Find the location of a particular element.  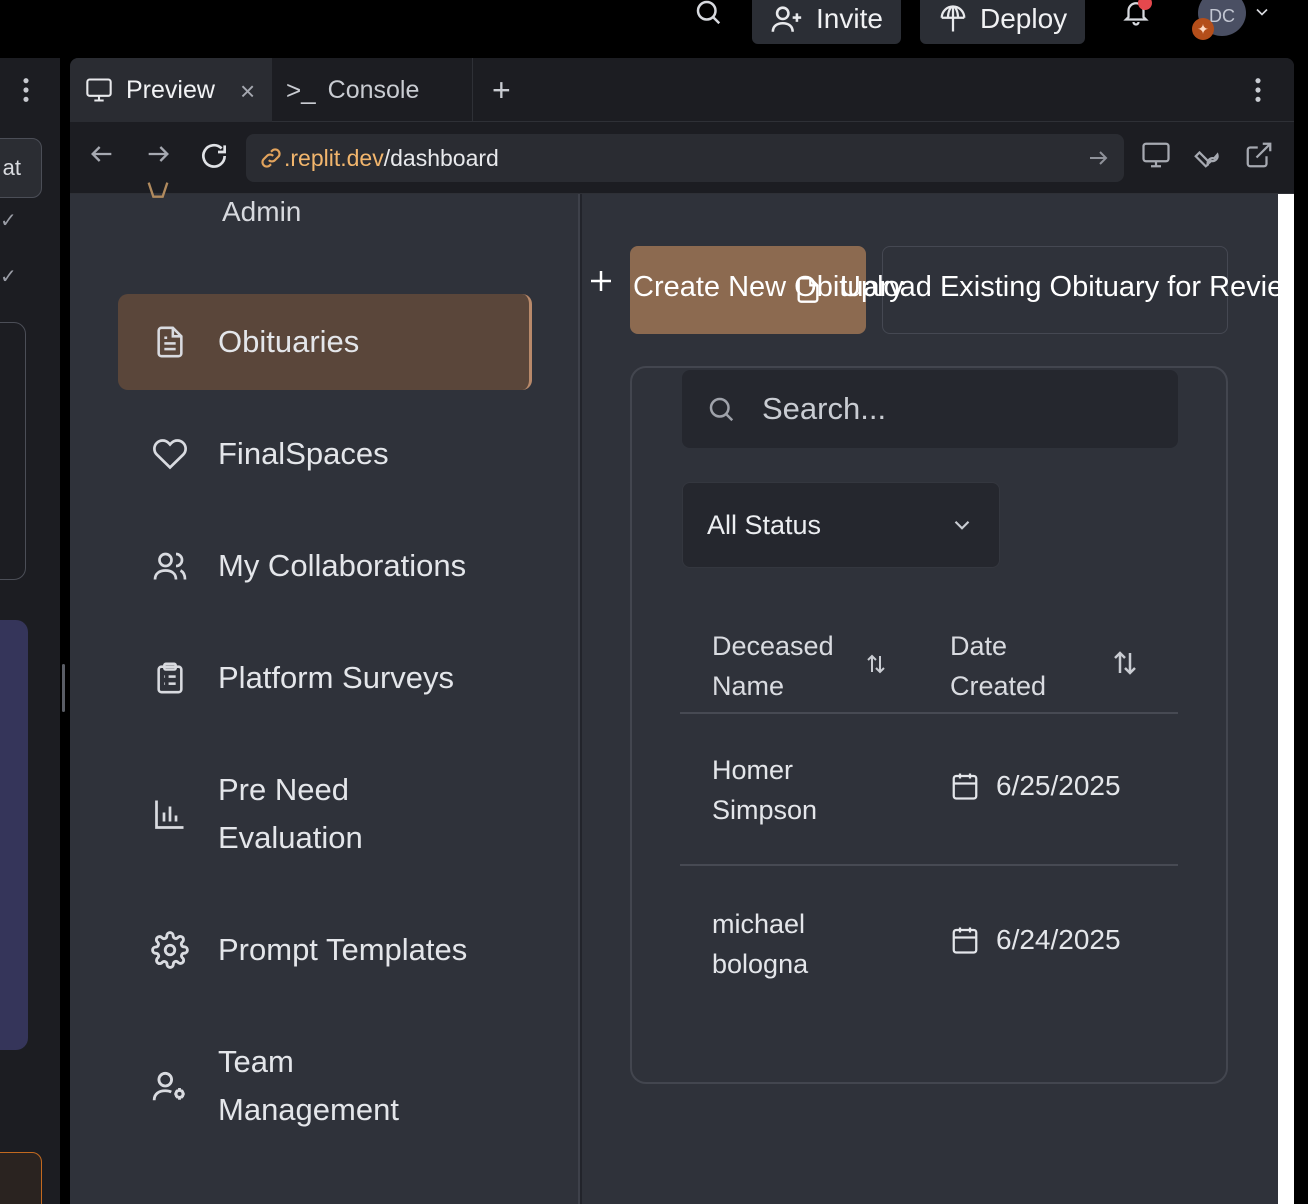

table-row-divider is located at coordinates (929, 865).